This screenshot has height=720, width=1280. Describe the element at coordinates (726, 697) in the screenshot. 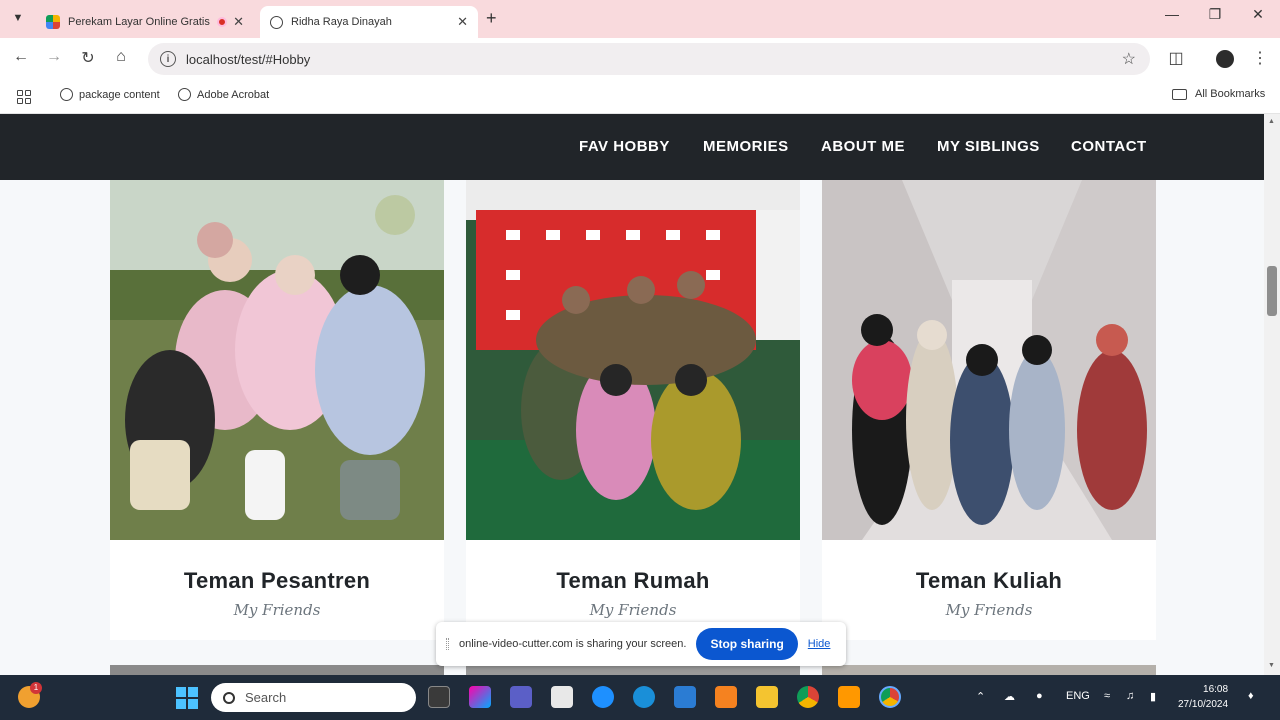

I see `xampp-icon` at that location.